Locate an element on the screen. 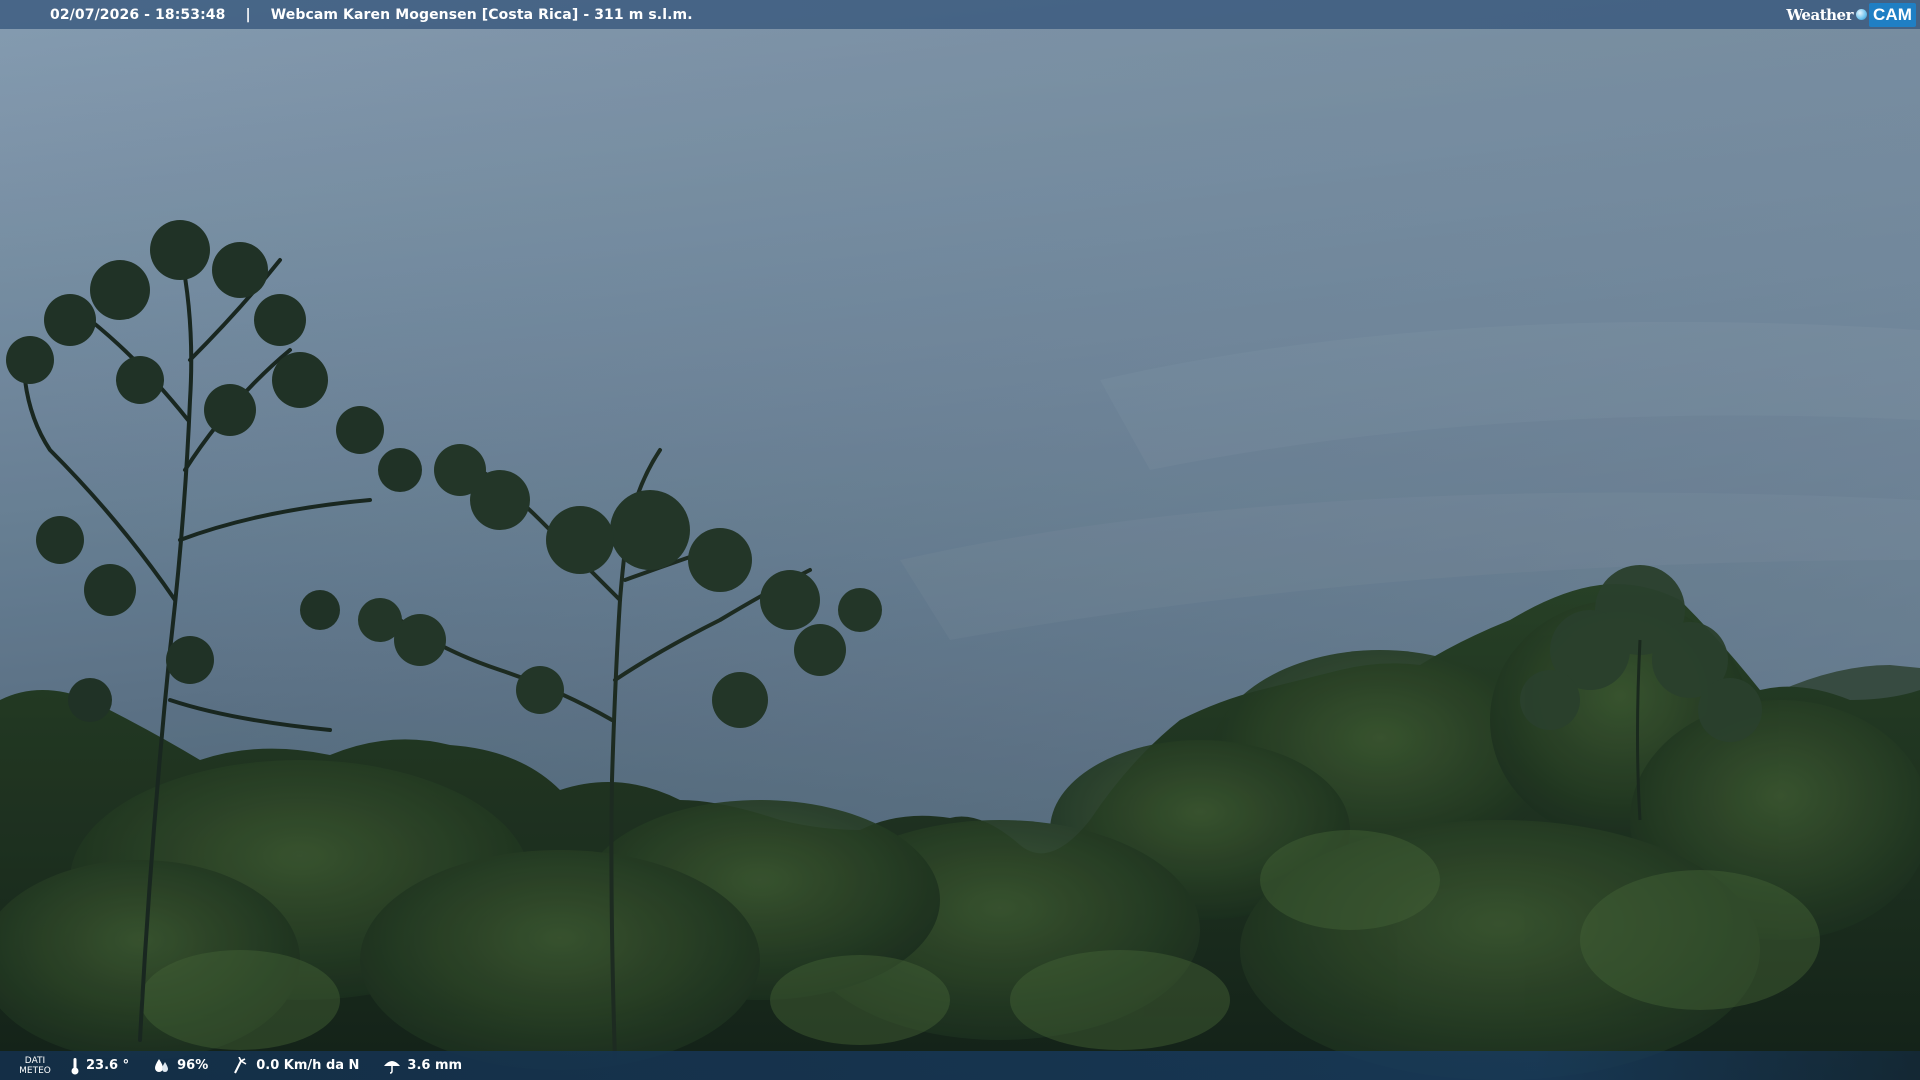  temperature-reading: 23.6 ° is located at coordinates (99, 1066).